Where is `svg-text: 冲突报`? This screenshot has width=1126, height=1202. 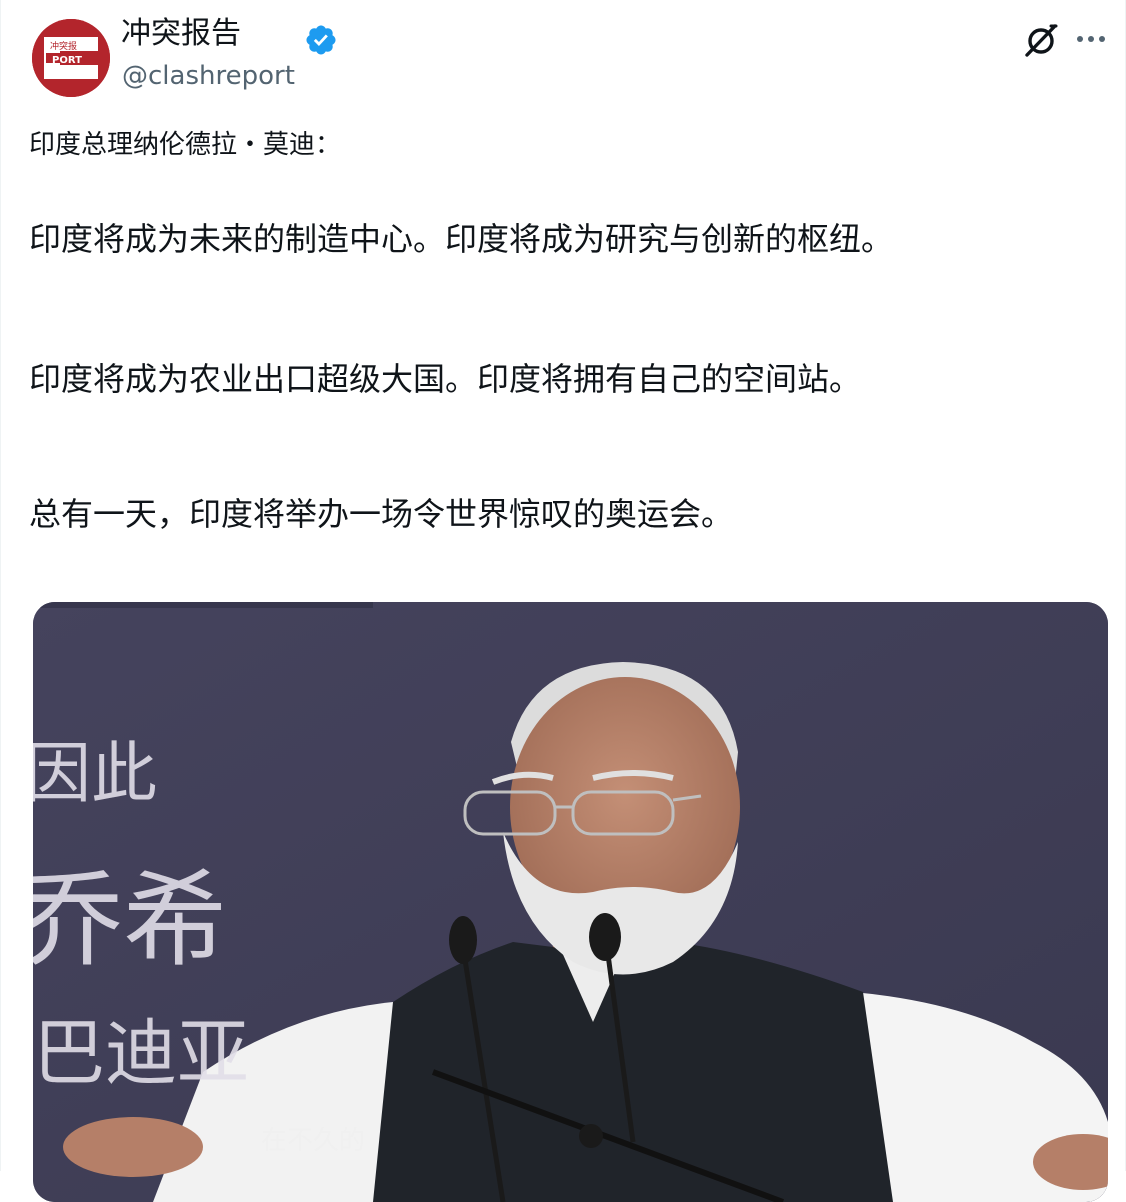 svg-text: 冲突报 is located at coordinates (63, 46).